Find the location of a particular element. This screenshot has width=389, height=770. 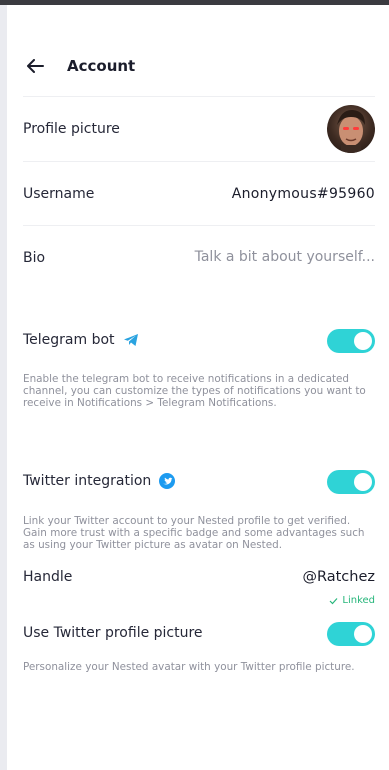

twitter-toggle is located at coordinates (351, 482).